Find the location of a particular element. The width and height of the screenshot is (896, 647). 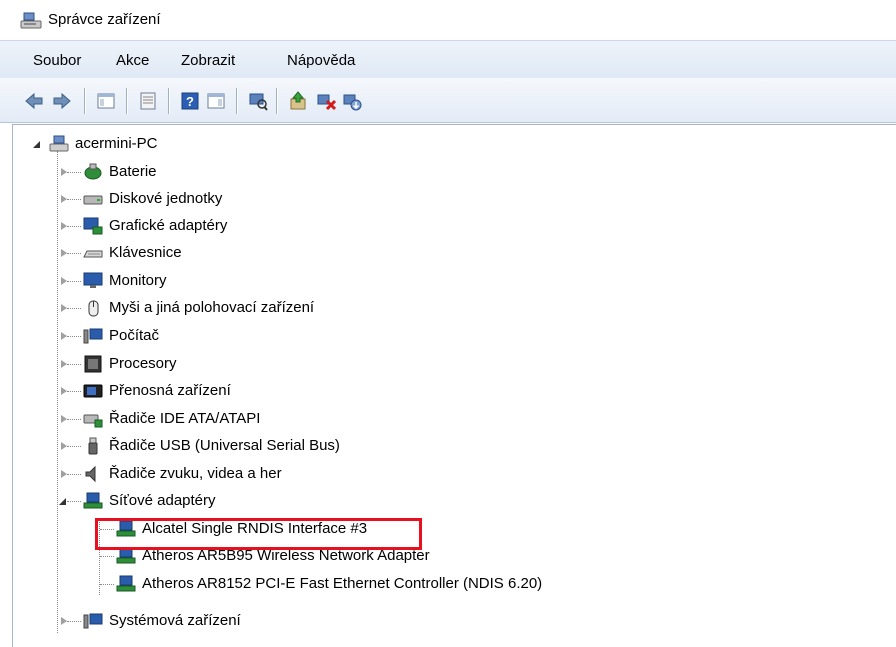

tree-item-radice-ide: Řadiče IDE ATA/ATAPI is located at coordinates (263, 419).